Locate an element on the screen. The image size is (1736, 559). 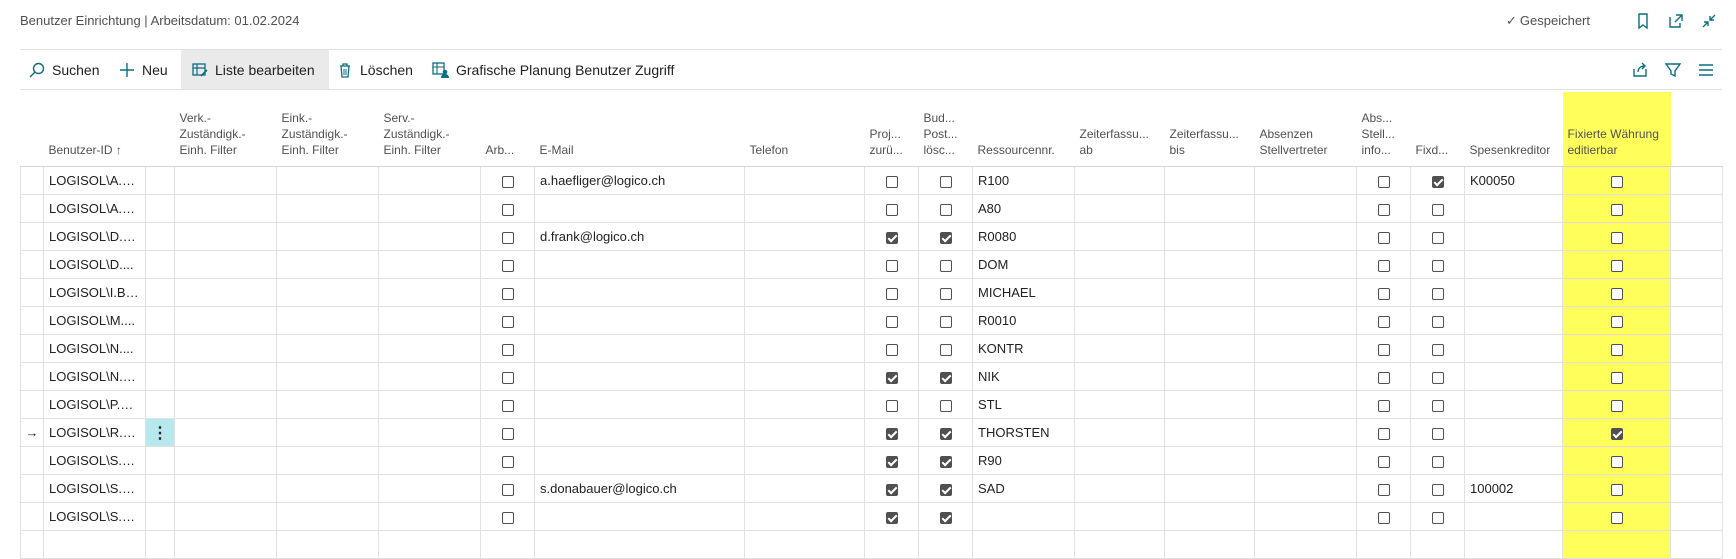
cell-resource-no: DOM is located at coordinates (1023, 264).